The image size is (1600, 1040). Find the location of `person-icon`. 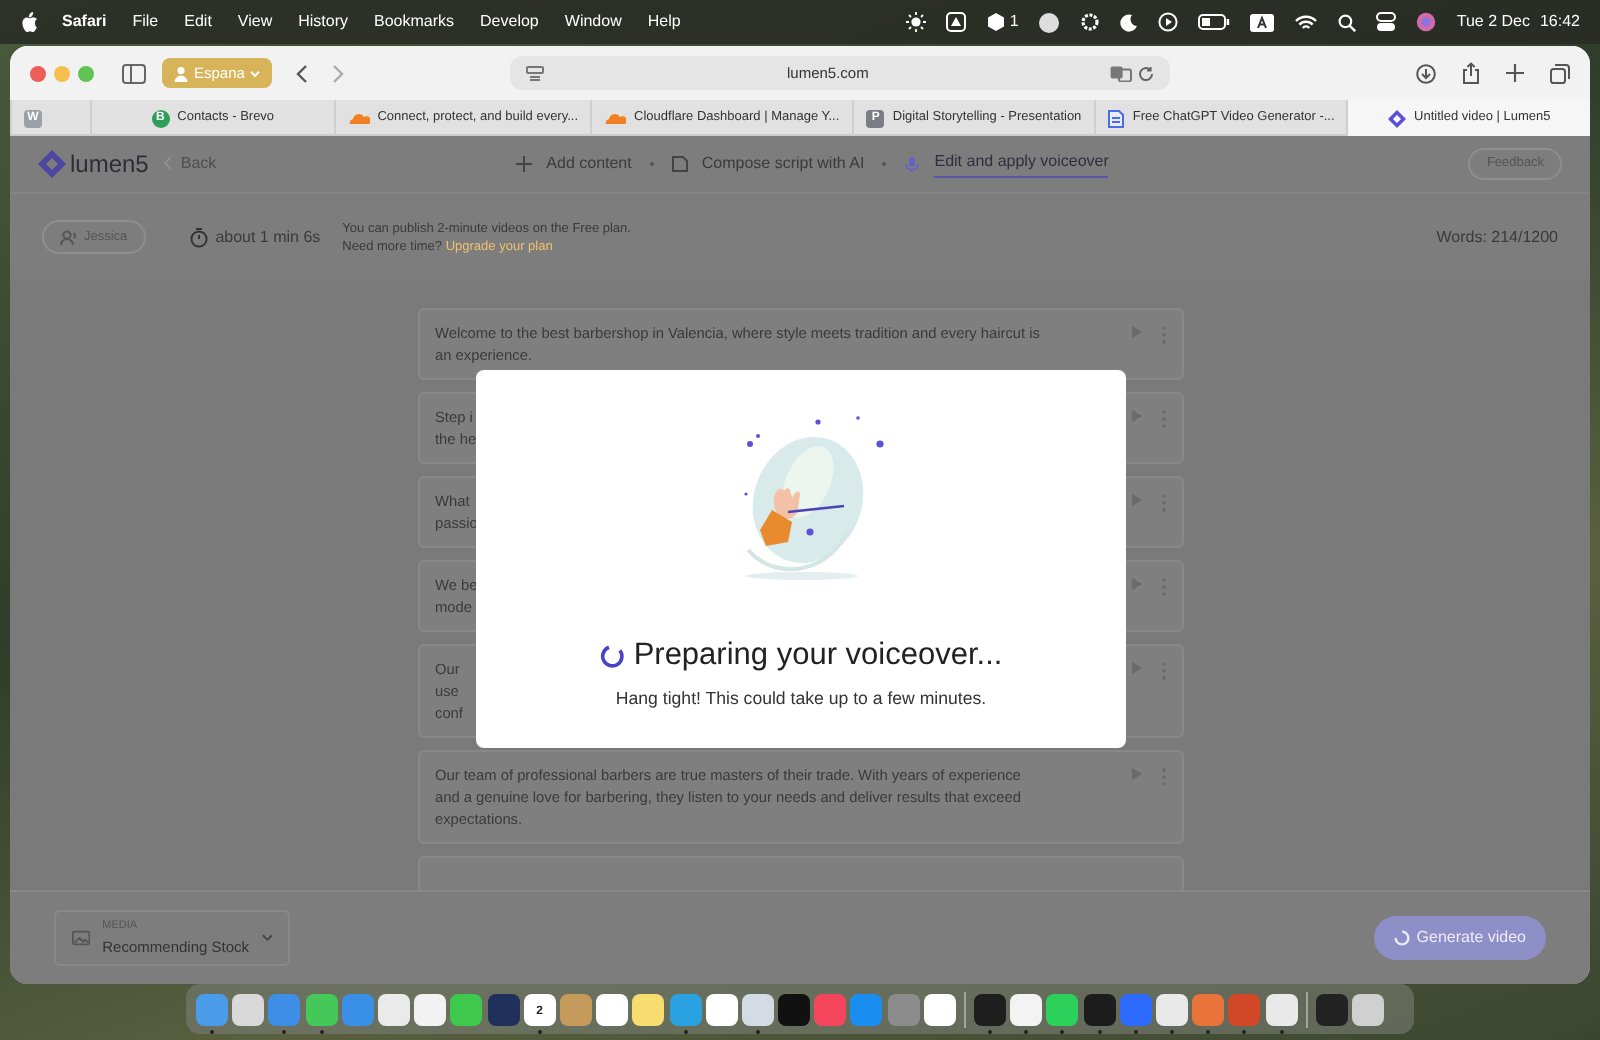

person-icon is located at coordinates (181, 73).